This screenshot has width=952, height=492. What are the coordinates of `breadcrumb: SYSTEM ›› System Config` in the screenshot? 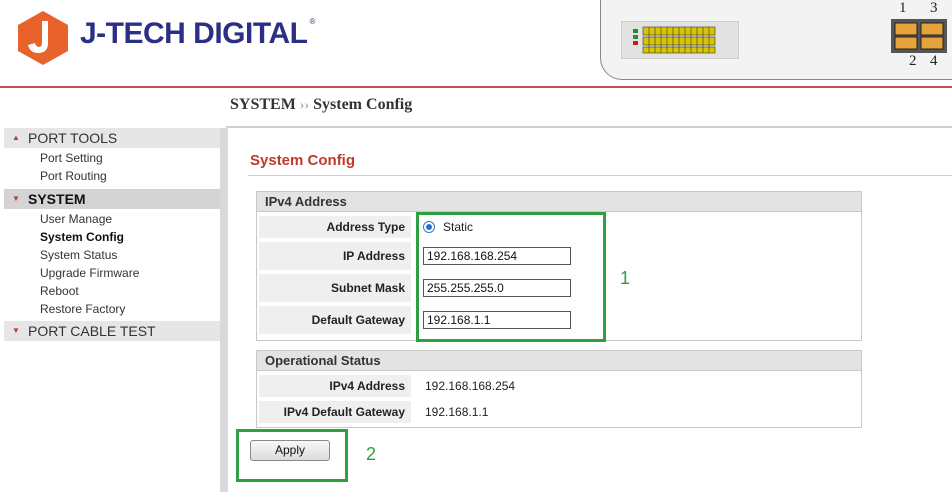 It's located at (321, 105).